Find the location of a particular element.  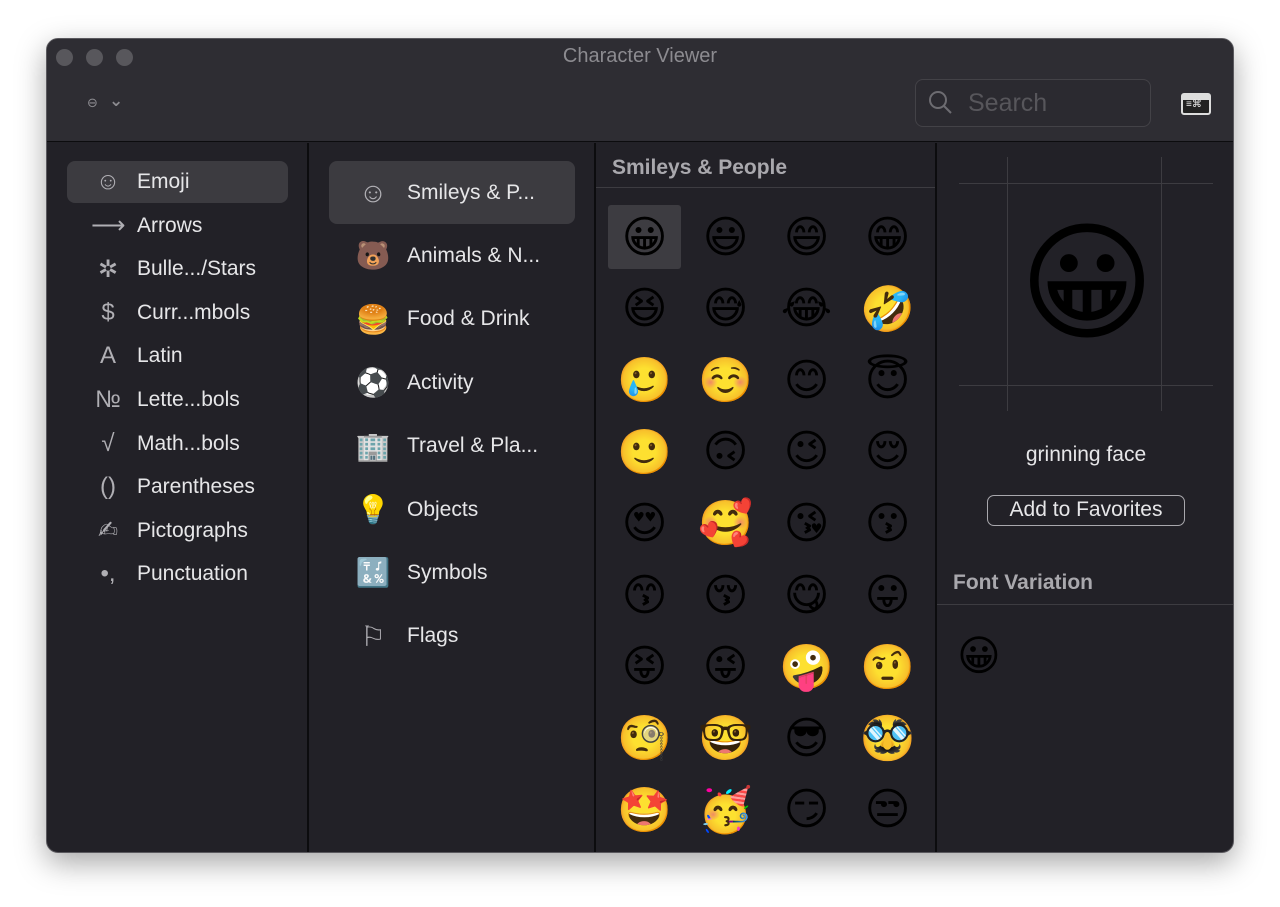

category-label: Latin is located at coordinates (160, 356).